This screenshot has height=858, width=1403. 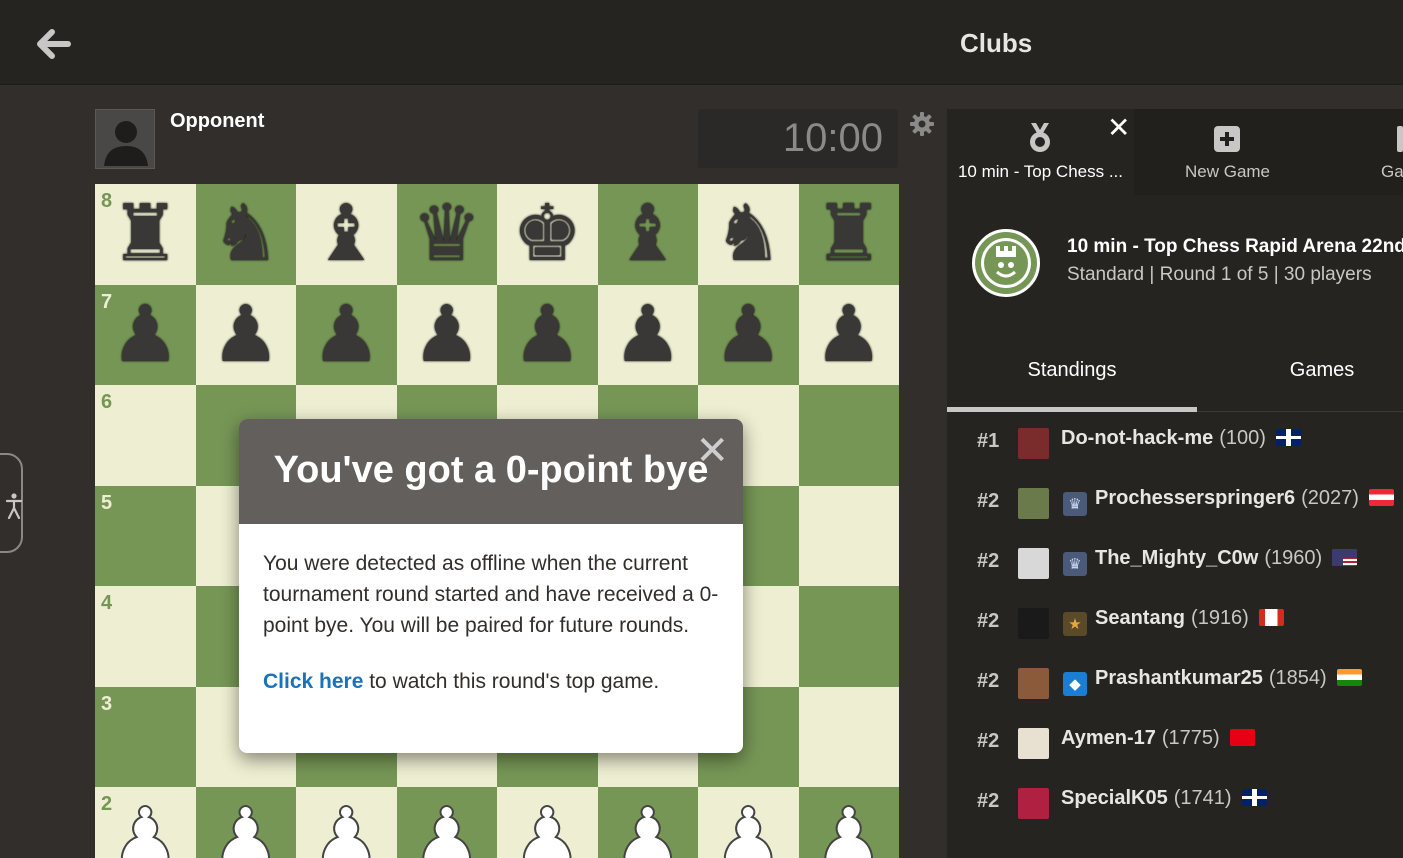 What do you see at coordinates (1242, 438) in the screenshot?
I see `player-rating: (100)` at bounding box center [1242, 438].